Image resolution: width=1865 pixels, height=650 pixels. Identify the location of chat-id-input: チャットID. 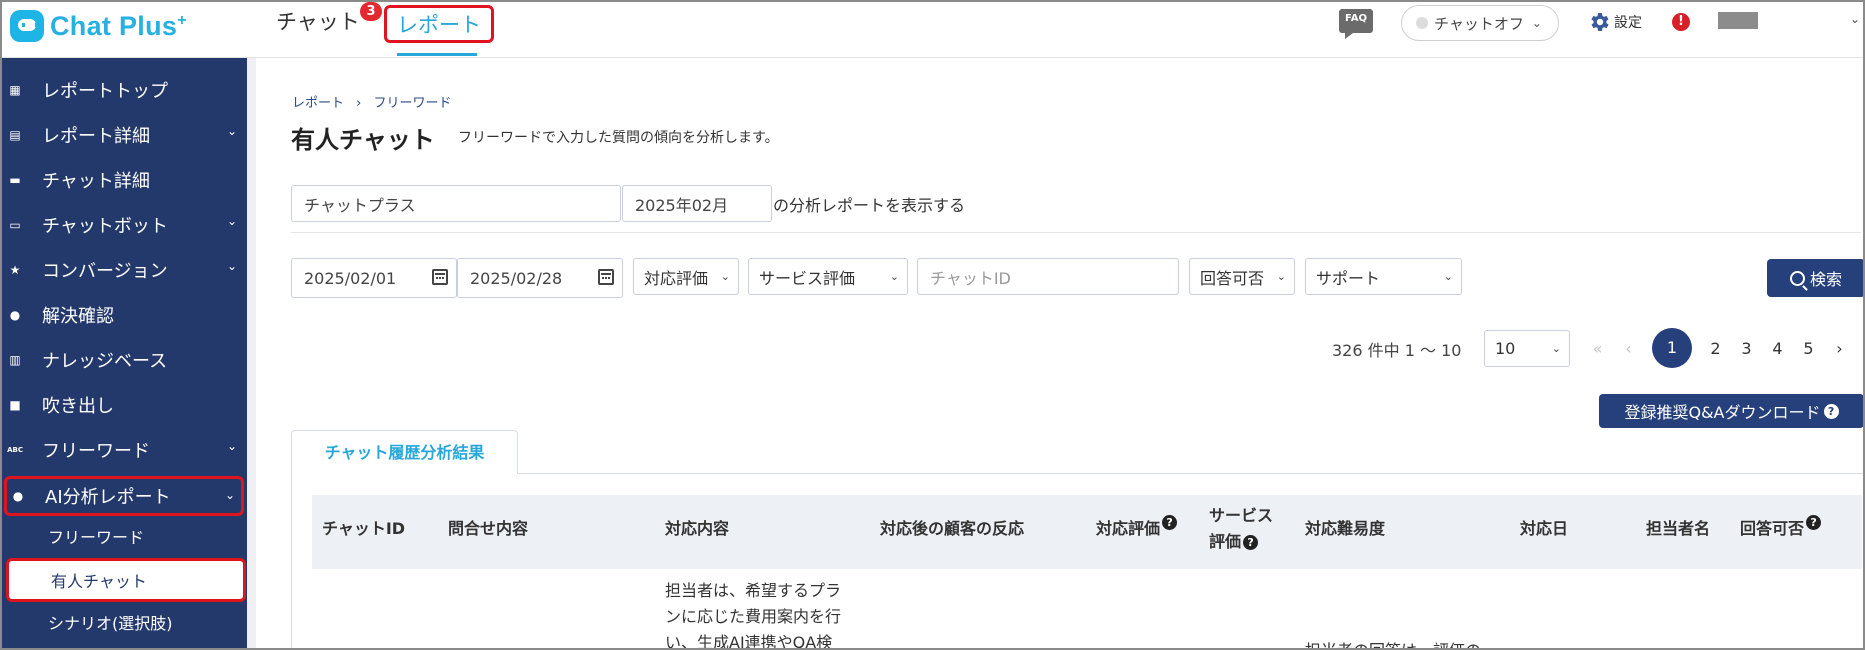
(1048, 276).